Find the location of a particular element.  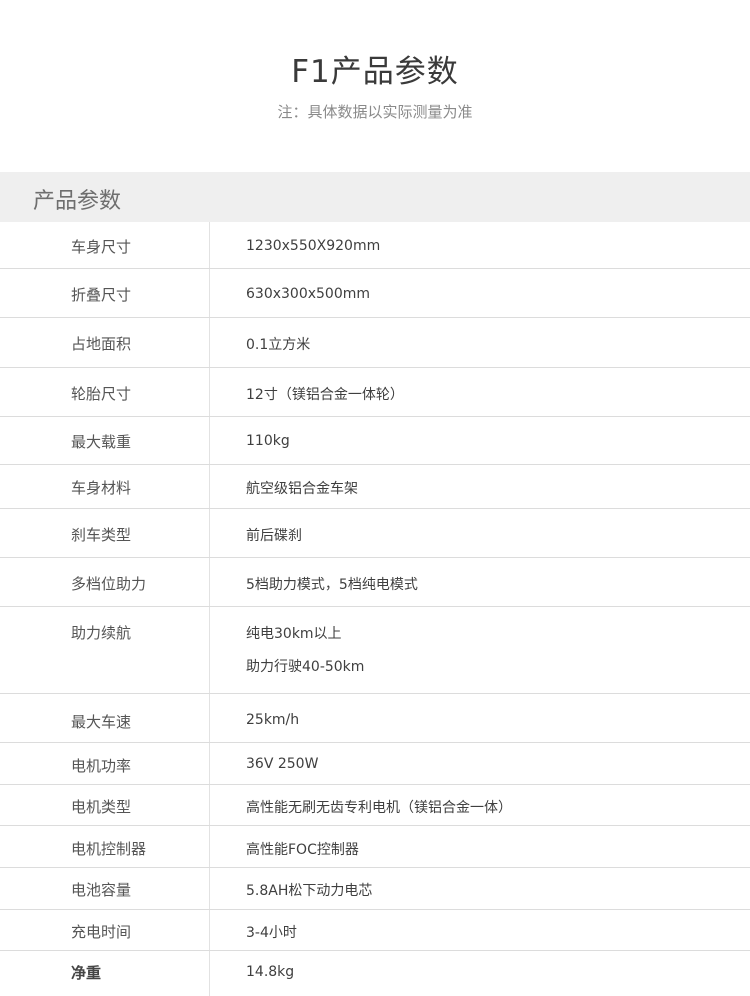

spec-value: 14.8kg is located at coordinates (270, 972).